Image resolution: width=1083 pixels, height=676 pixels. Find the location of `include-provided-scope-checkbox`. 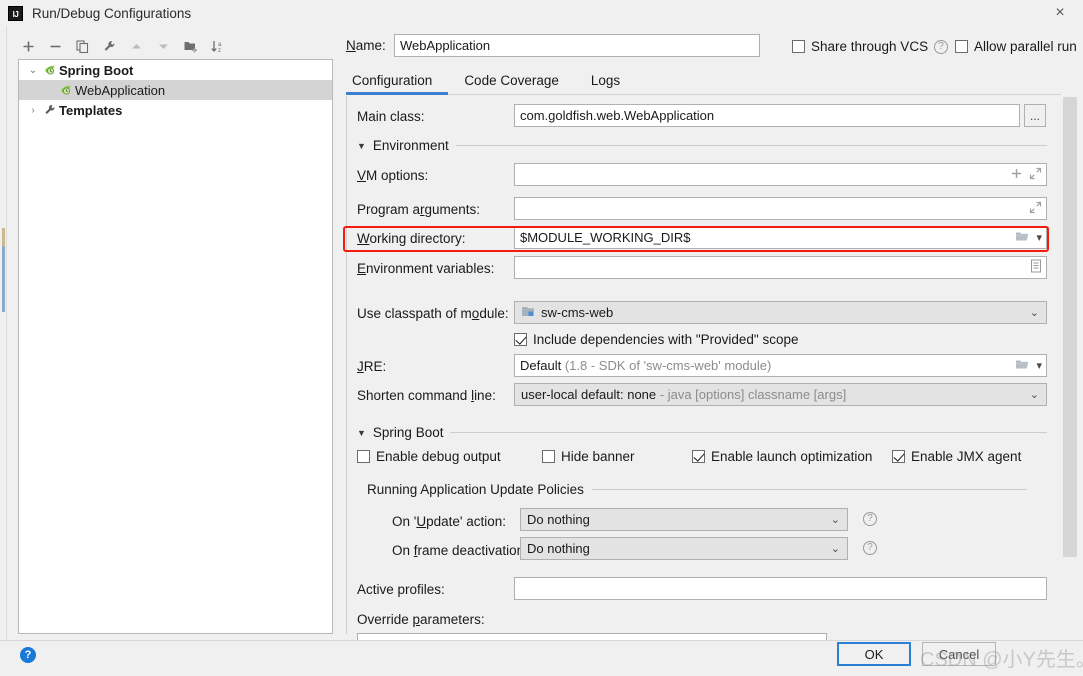

include-provided-scope-checkbox is located at coordinates (520, 339).